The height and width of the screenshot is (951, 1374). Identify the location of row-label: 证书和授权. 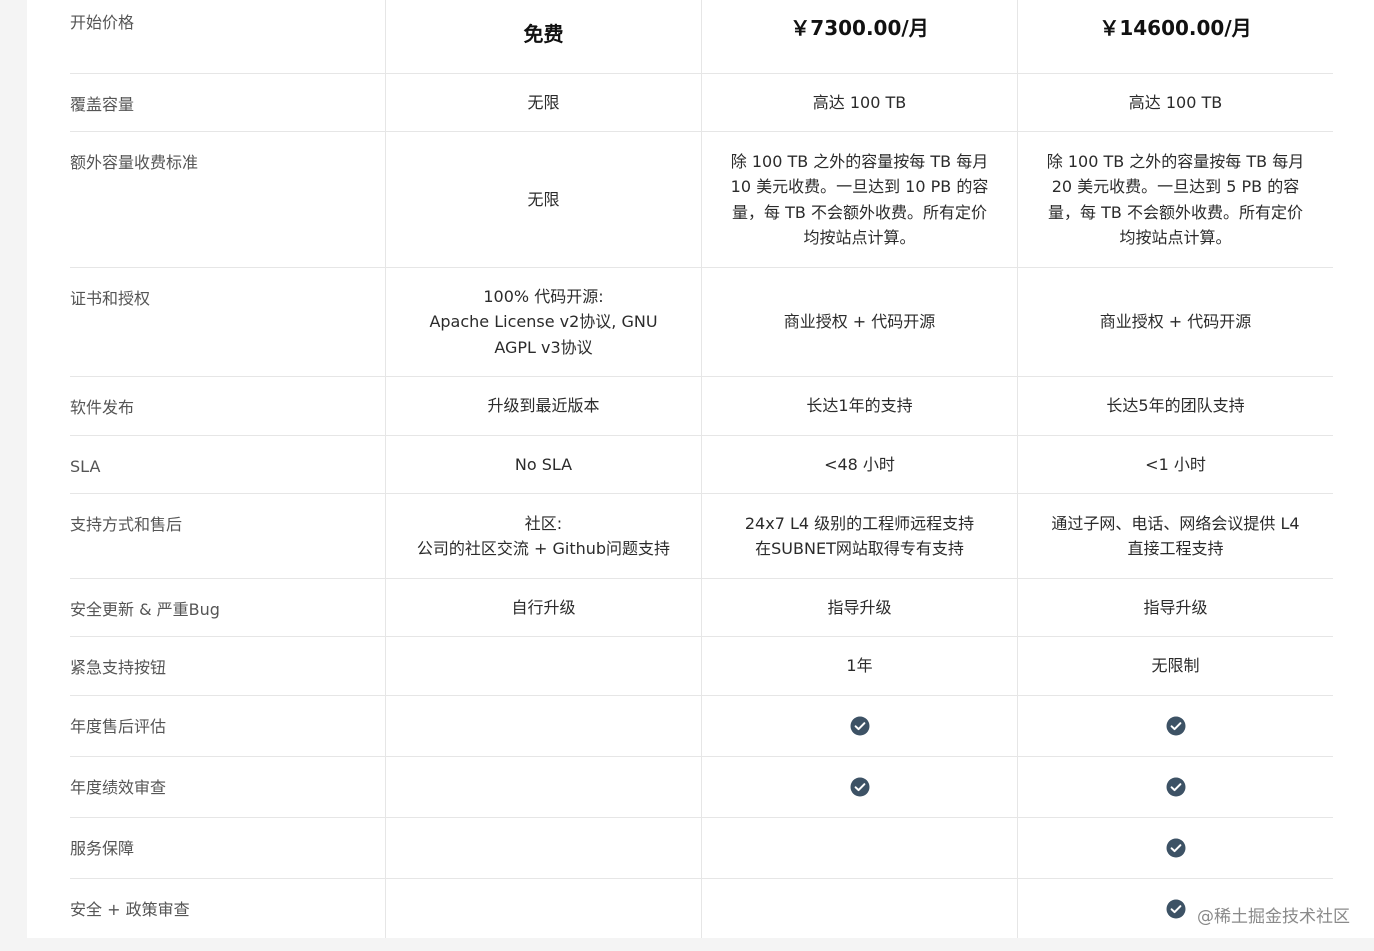
(110, 298).